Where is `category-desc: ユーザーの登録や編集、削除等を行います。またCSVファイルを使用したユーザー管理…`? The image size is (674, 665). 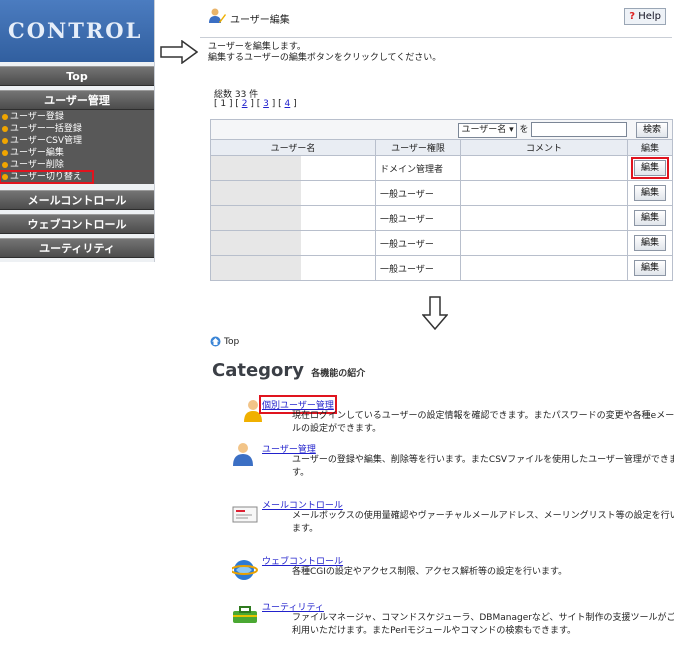
category-desc: ユーザーの登録や編集、削除等を行います。またCSVファイルを使用したユーザー管理… is located at coordinates (483, 466).